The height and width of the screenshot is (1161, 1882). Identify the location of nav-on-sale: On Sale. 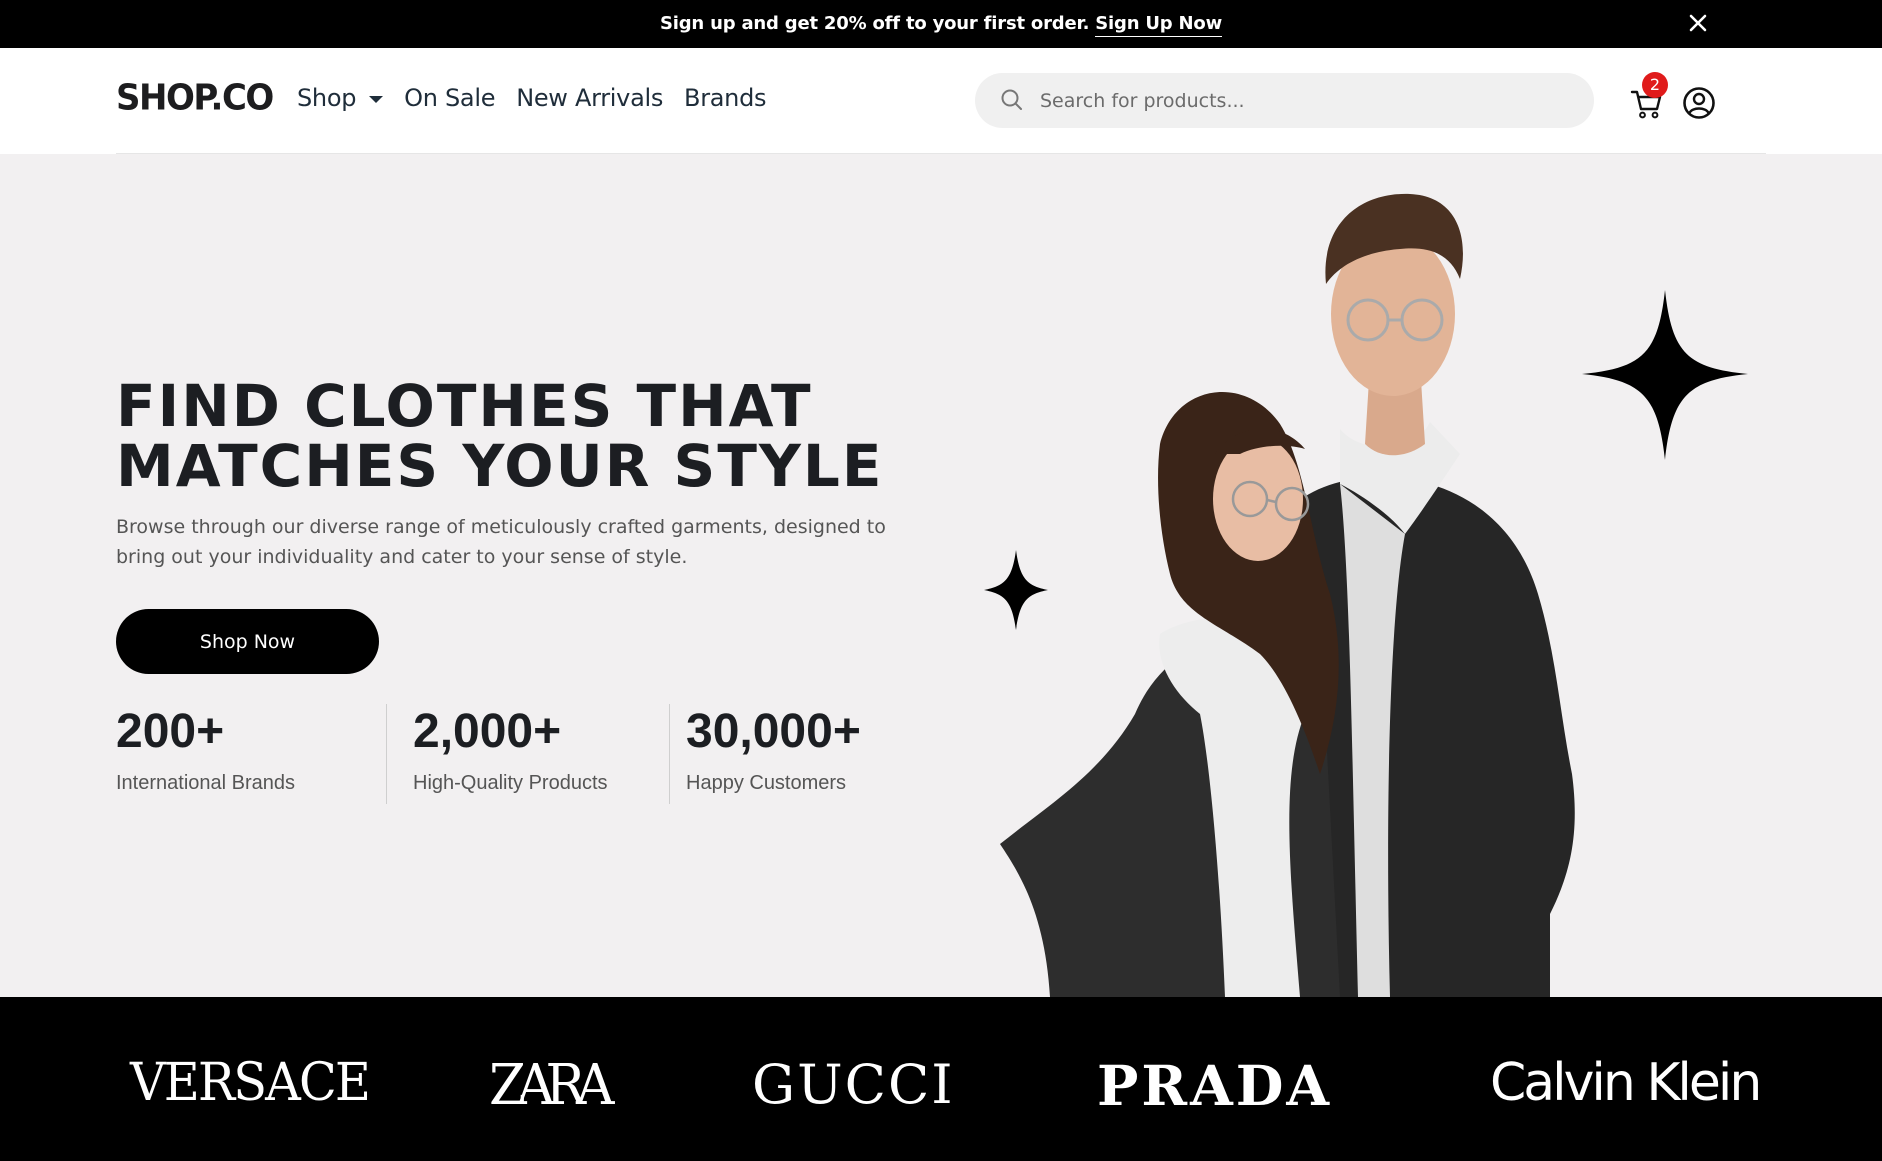
(449, 98).